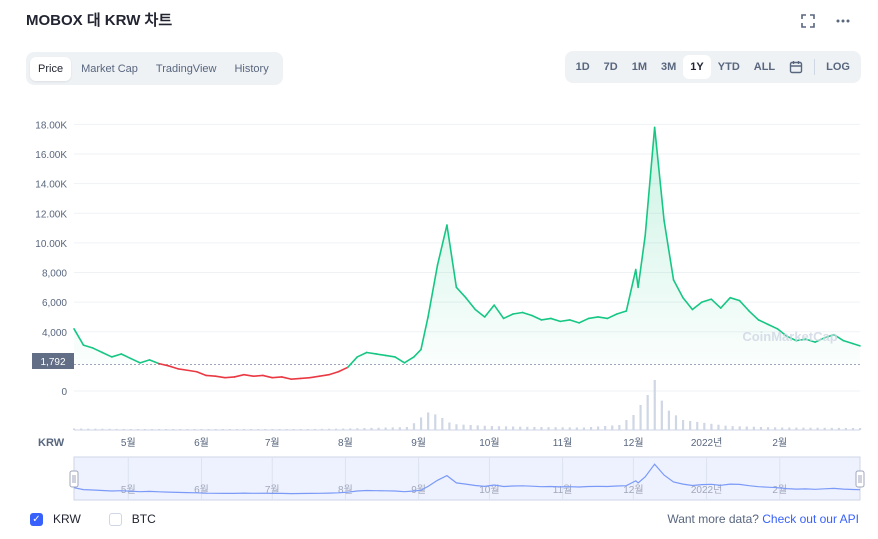  What do you see at coordinates (764, 67) in the screenshot?
I see `range-all: ALL` at bounding box center [764, 67].